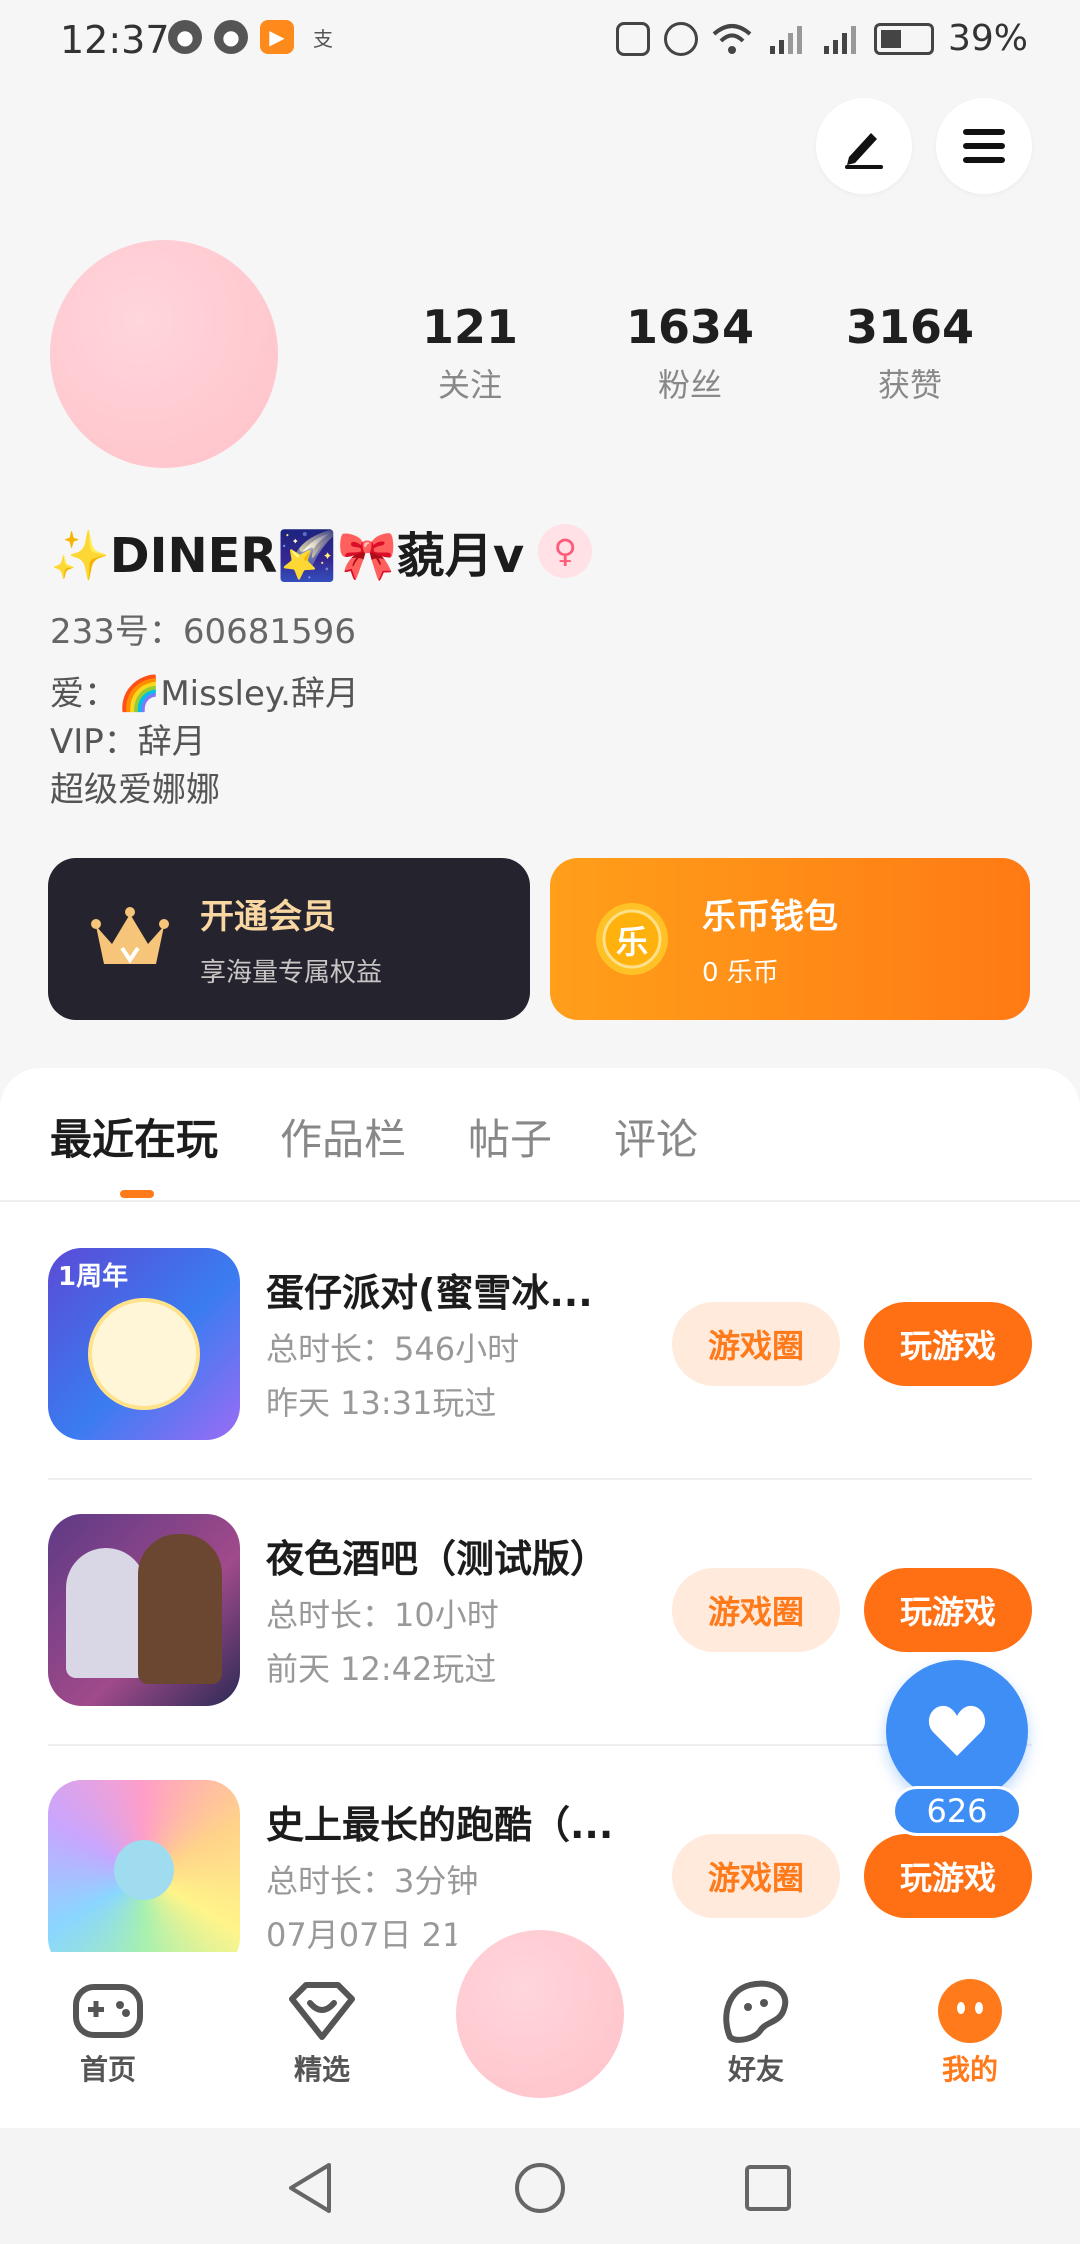 Image resolution: width=1080 pixels, height=2244 pixels. I want to click on vip-card: 开通会员 享海量专属权益, so click(289, 939).